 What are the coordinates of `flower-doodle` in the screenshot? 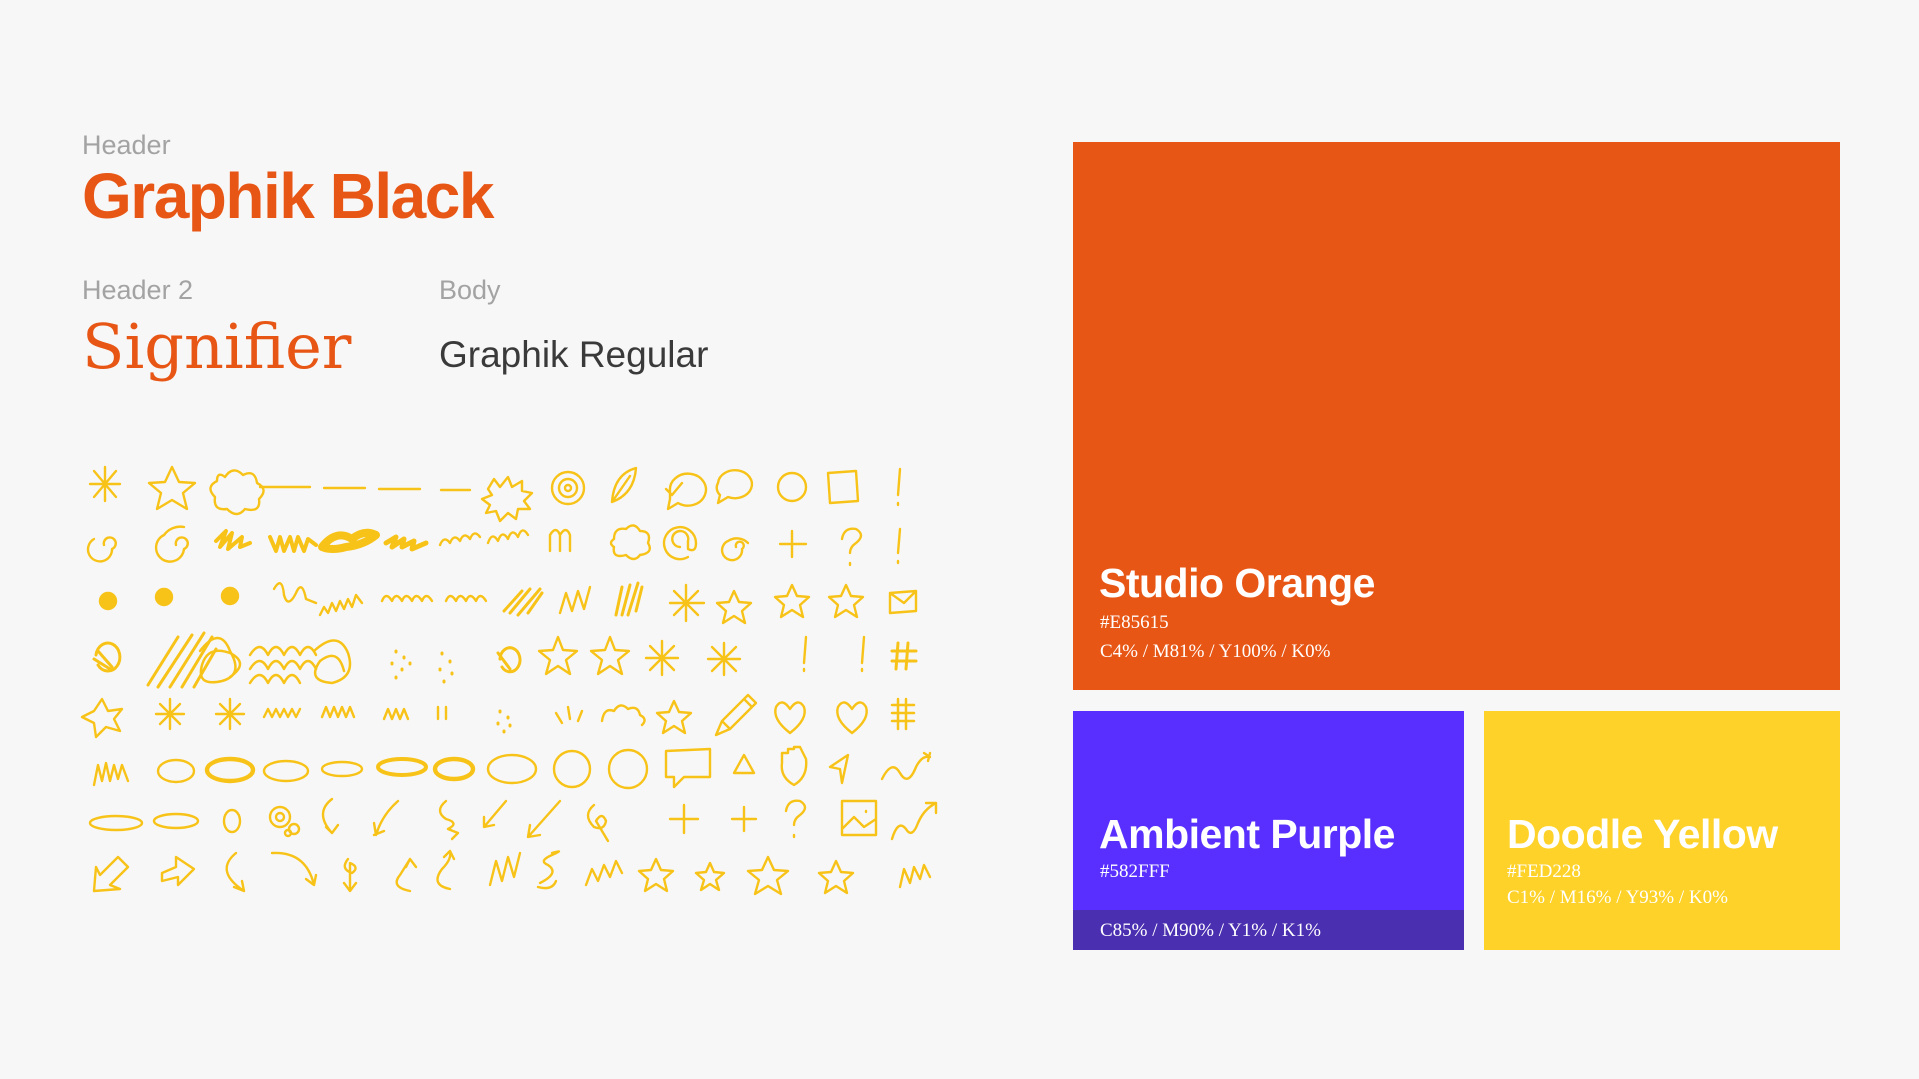 It's located at (237, 492).